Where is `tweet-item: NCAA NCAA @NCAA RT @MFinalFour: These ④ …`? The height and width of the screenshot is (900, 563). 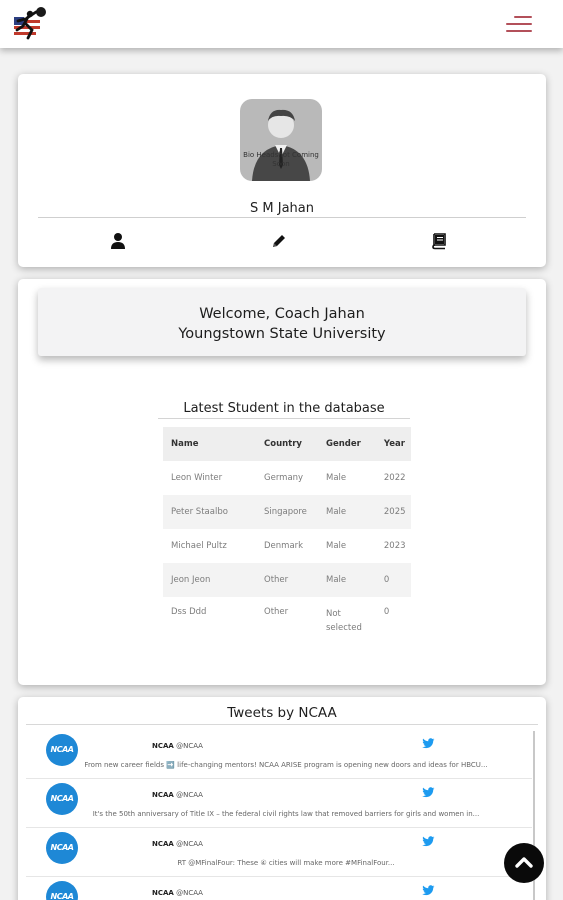
tweet-item: NCAA NCAA @NCAA RT @MFinalFour: These ④ … is located at coordinates (279, 852).